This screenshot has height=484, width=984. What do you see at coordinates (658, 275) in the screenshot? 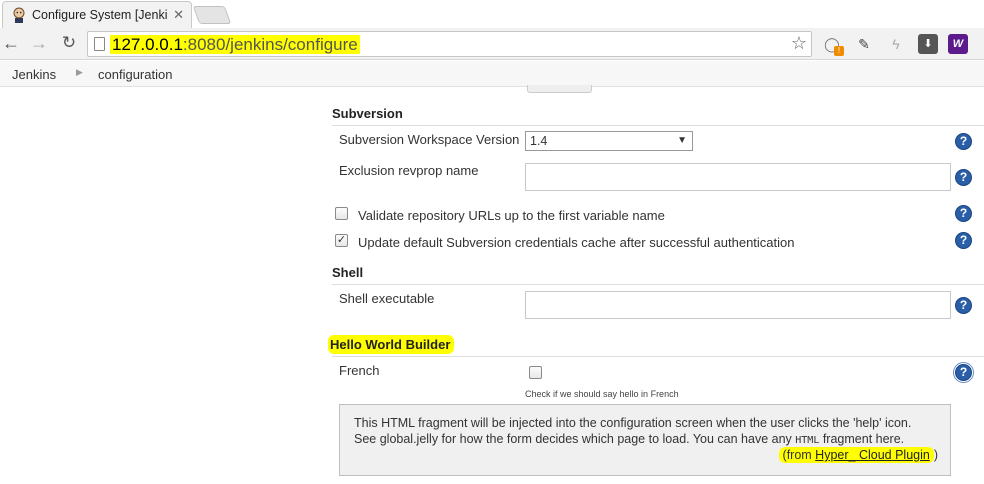
I see `section-shell-header: Shell` at bounding box center [658, 275].